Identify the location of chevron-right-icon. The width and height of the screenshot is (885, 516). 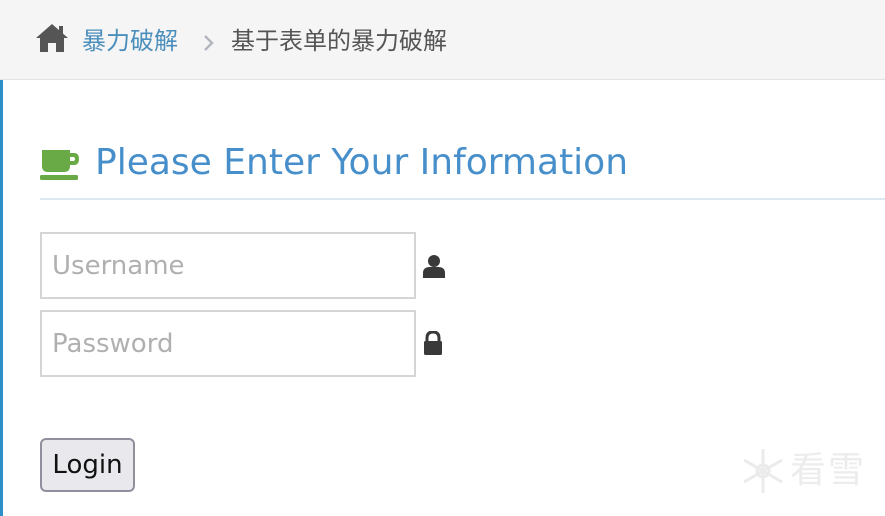
(209, 43).